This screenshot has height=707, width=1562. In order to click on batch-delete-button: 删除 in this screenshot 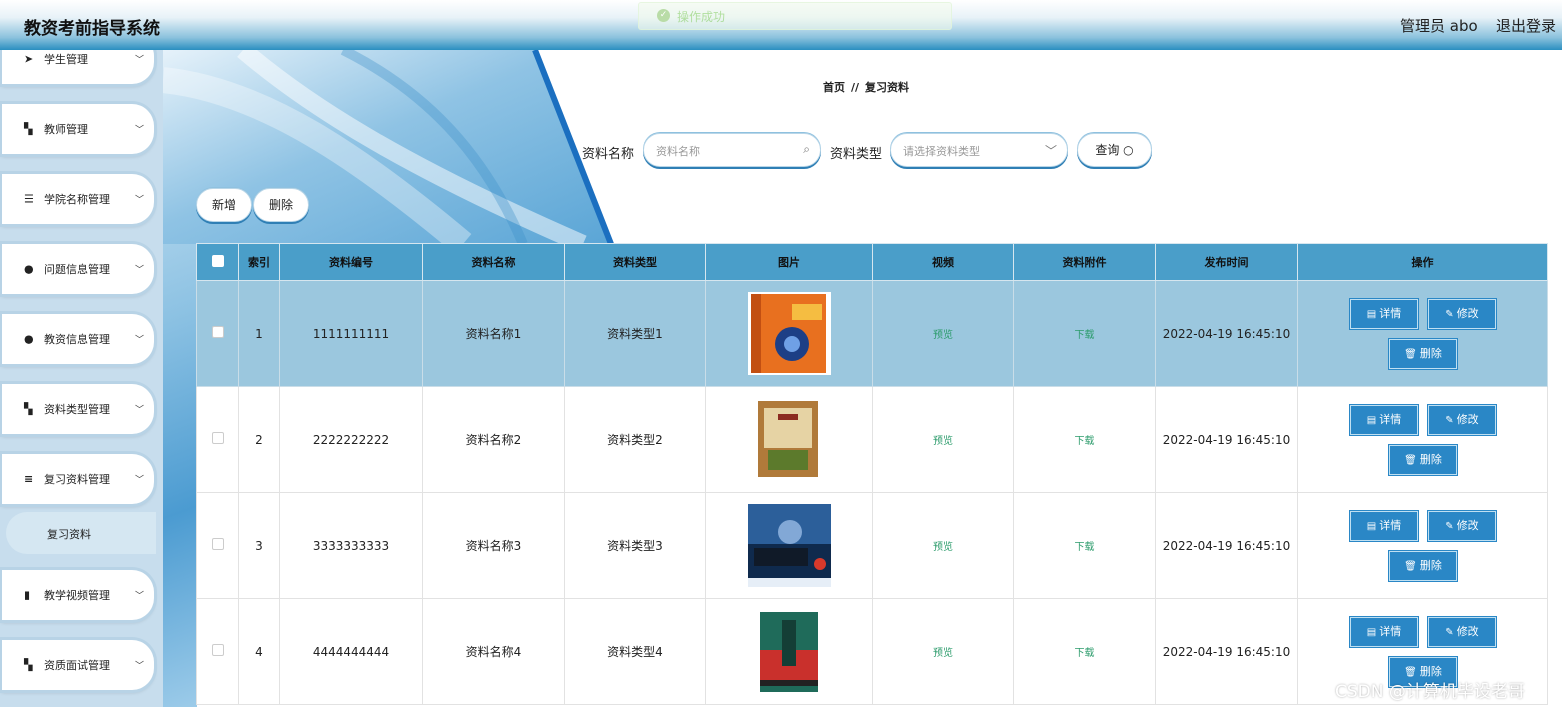, I will do `click(281, 205)`.